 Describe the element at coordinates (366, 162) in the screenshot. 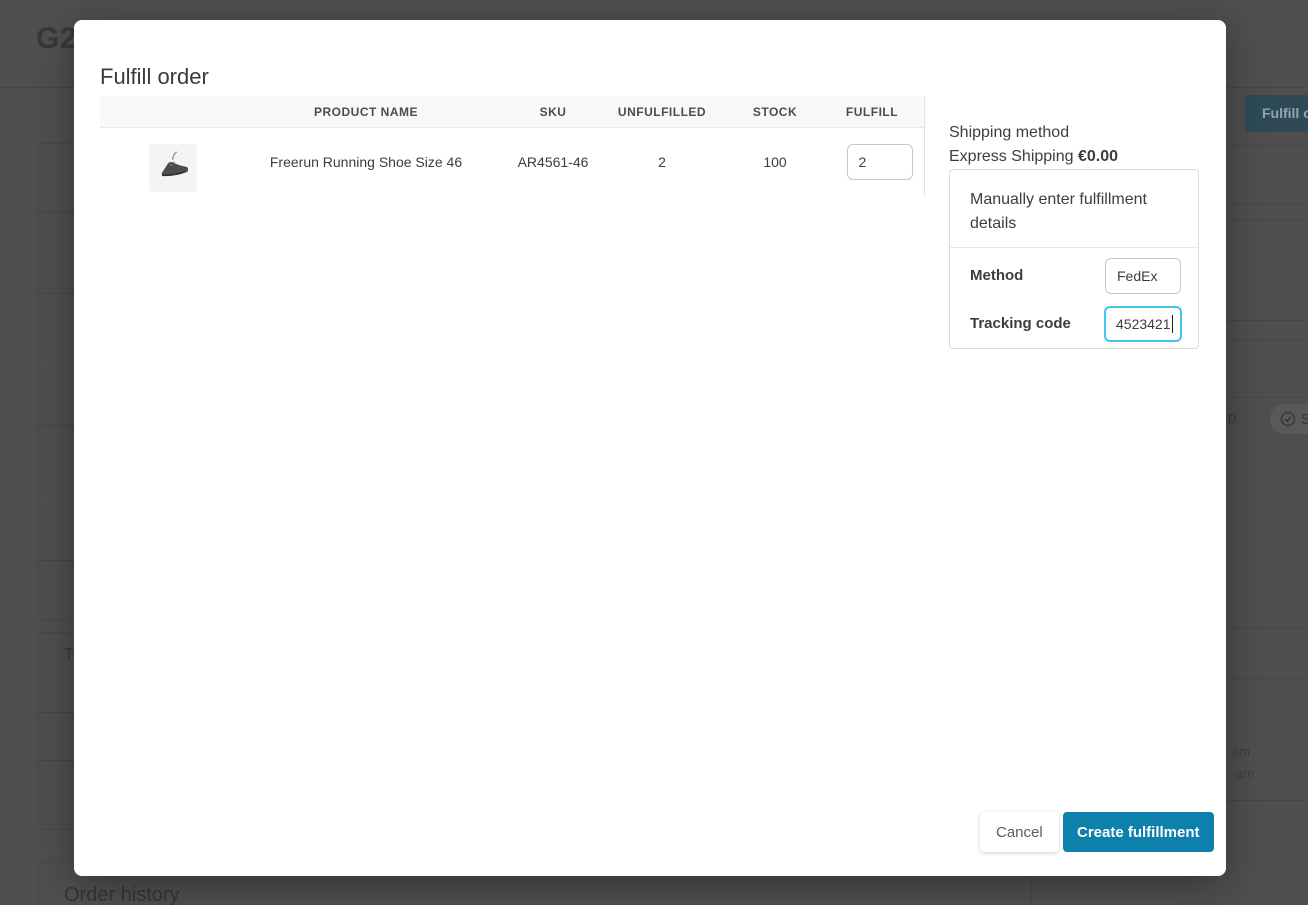

I see `product-name-cell: Freerun Running Shoe Size 46` at that location.